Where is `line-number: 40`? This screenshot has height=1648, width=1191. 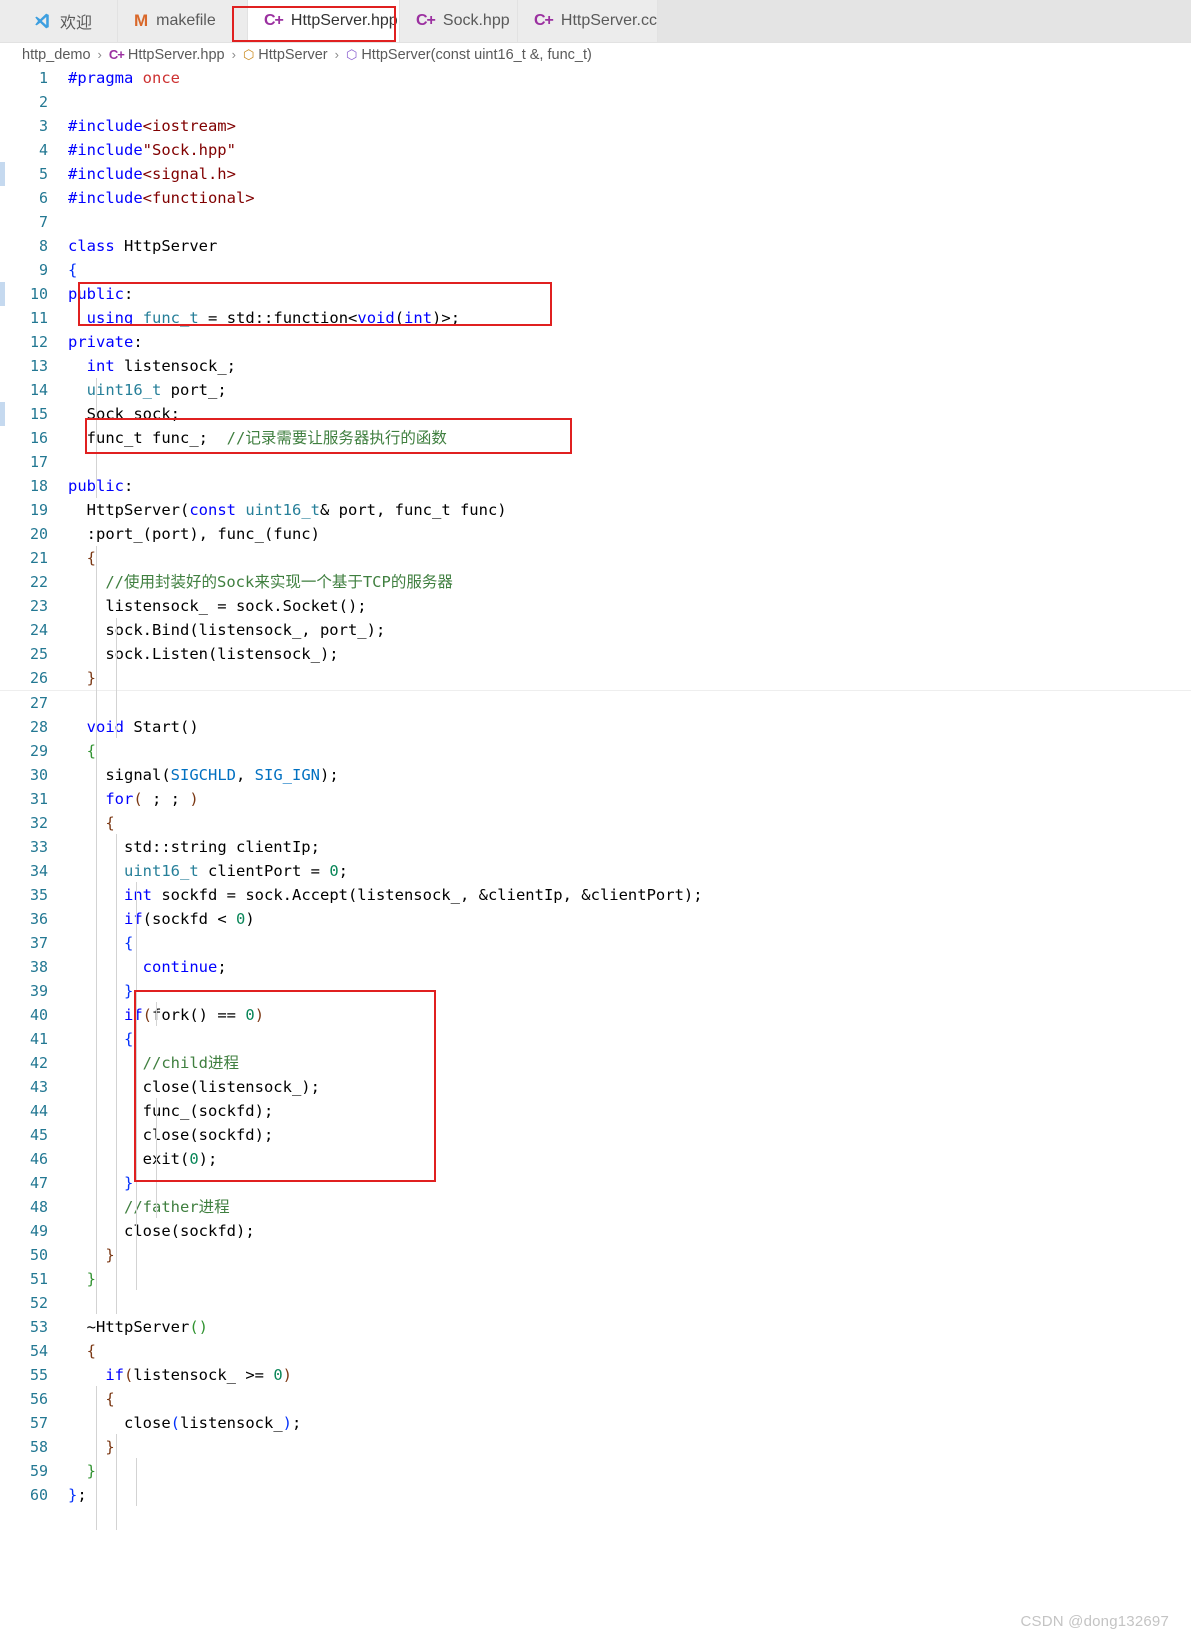
line-number: 40 is located at coordinates (38, 1015).